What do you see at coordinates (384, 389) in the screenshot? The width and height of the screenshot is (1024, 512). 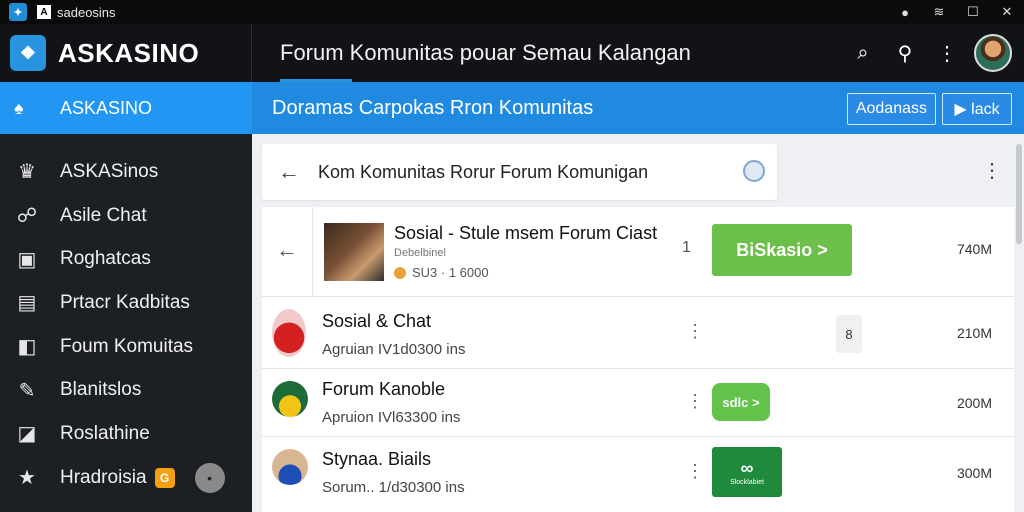 I see `item-title: Forum Kanoble` at bounding box center [384, 389].